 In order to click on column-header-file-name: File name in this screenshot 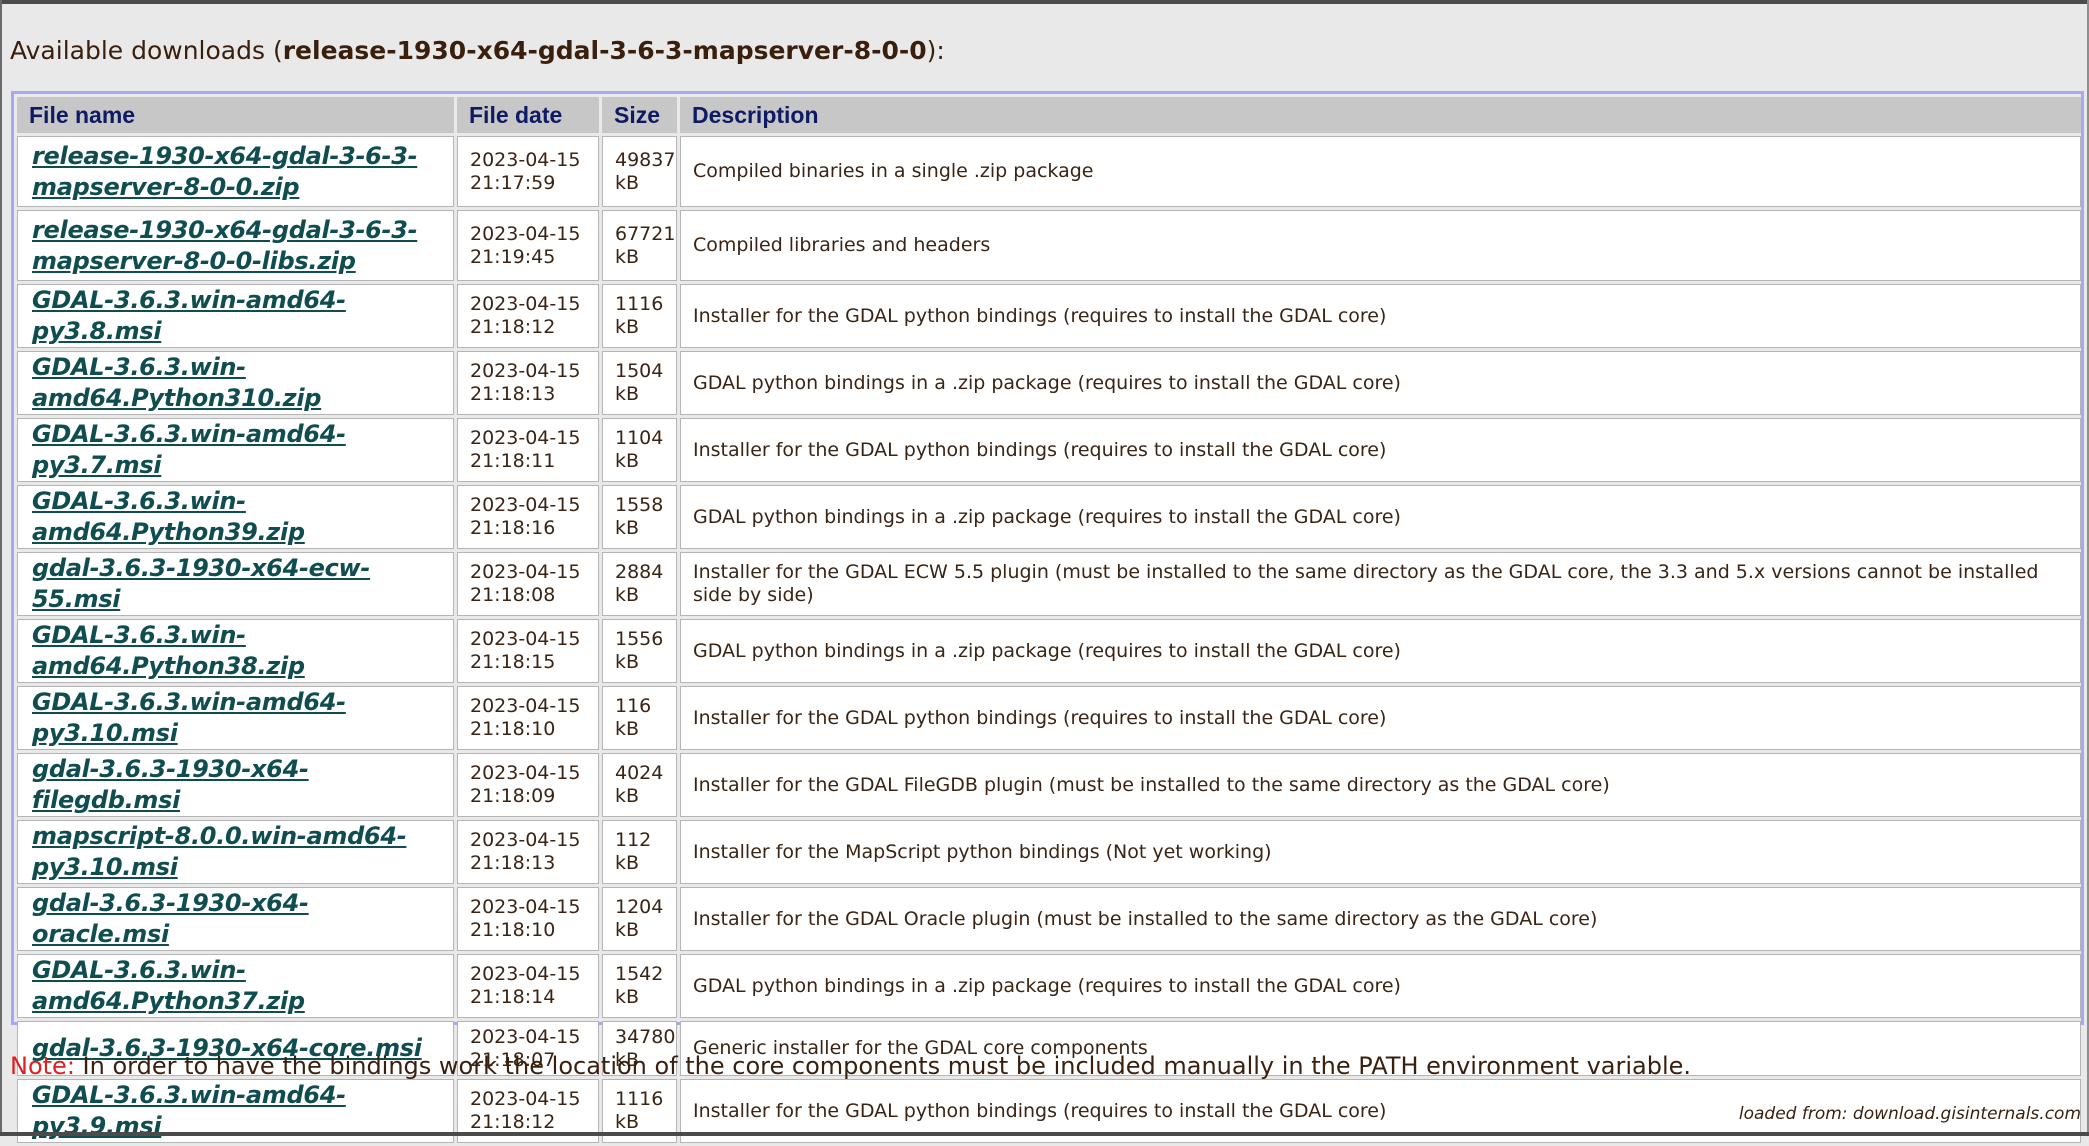, I will do `click(235, 115)`.